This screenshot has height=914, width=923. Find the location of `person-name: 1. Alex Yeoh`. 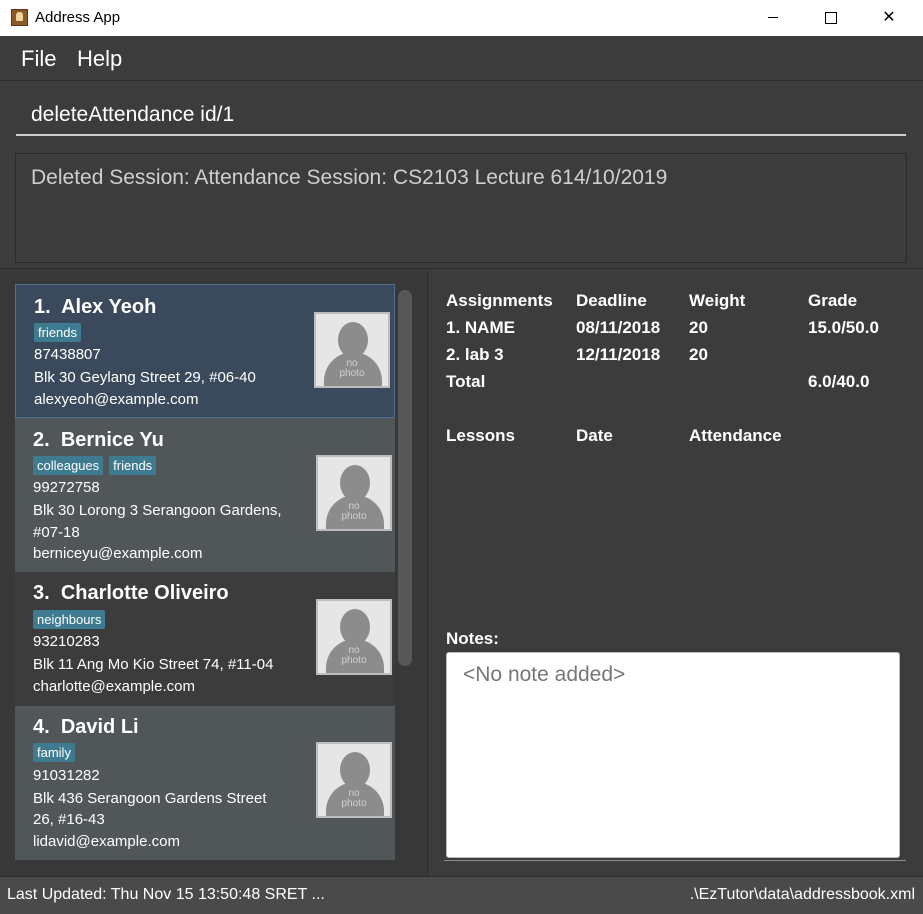

person-name: 1. Alex Yeoh is located at coordinates (95, 307).